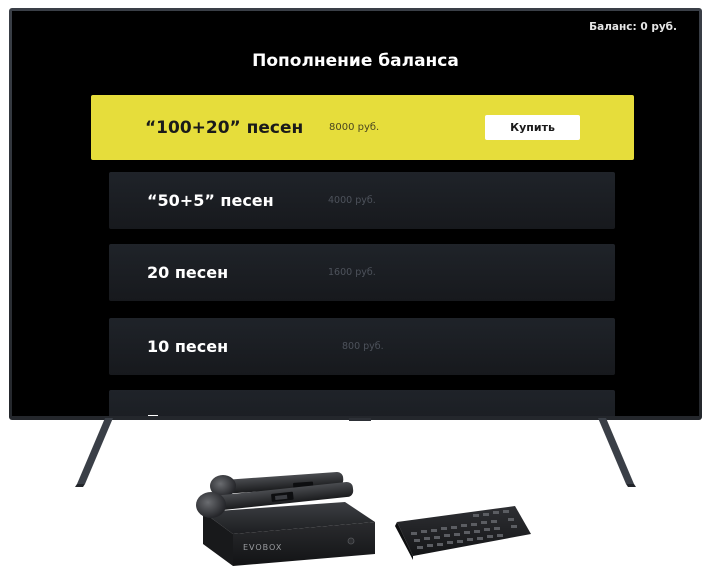 The width and height of the screenshot is (707, 567). Describe the element at coordinates (355, 61) in the screenshot. I see `page-title: Пополнение баланса` at that location.